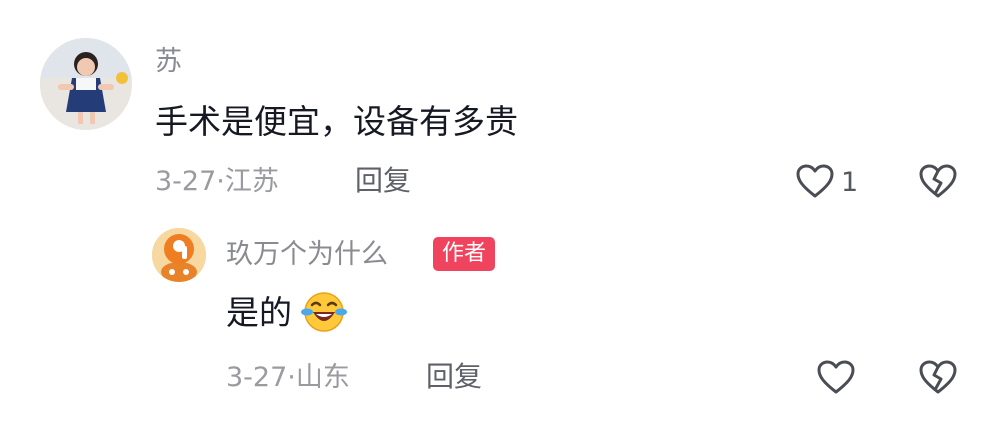 The image size is (1000, 421). What do you see at coordinates (322, 377) in the screenshot?
I see `reply-location: 山东` at bounding box center [322, 377].